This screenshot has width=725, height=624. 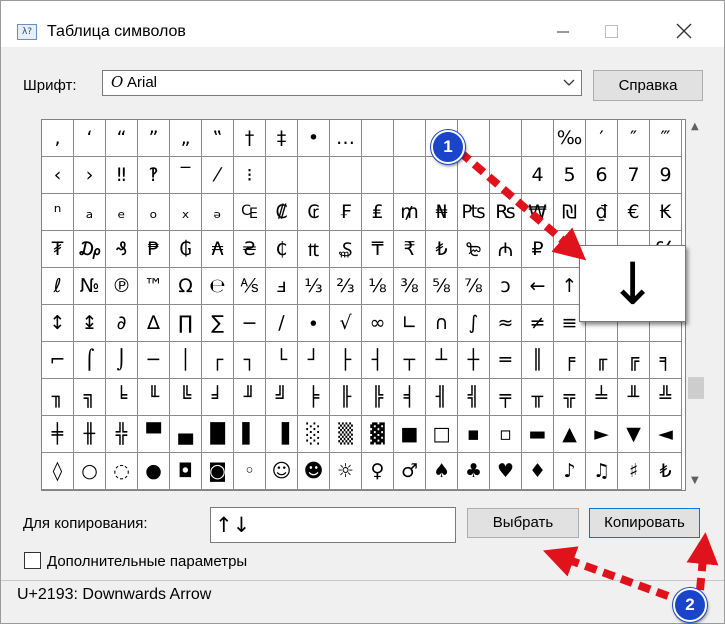 I want to click on char-cell: ⌡, so click(x=122, y=360).